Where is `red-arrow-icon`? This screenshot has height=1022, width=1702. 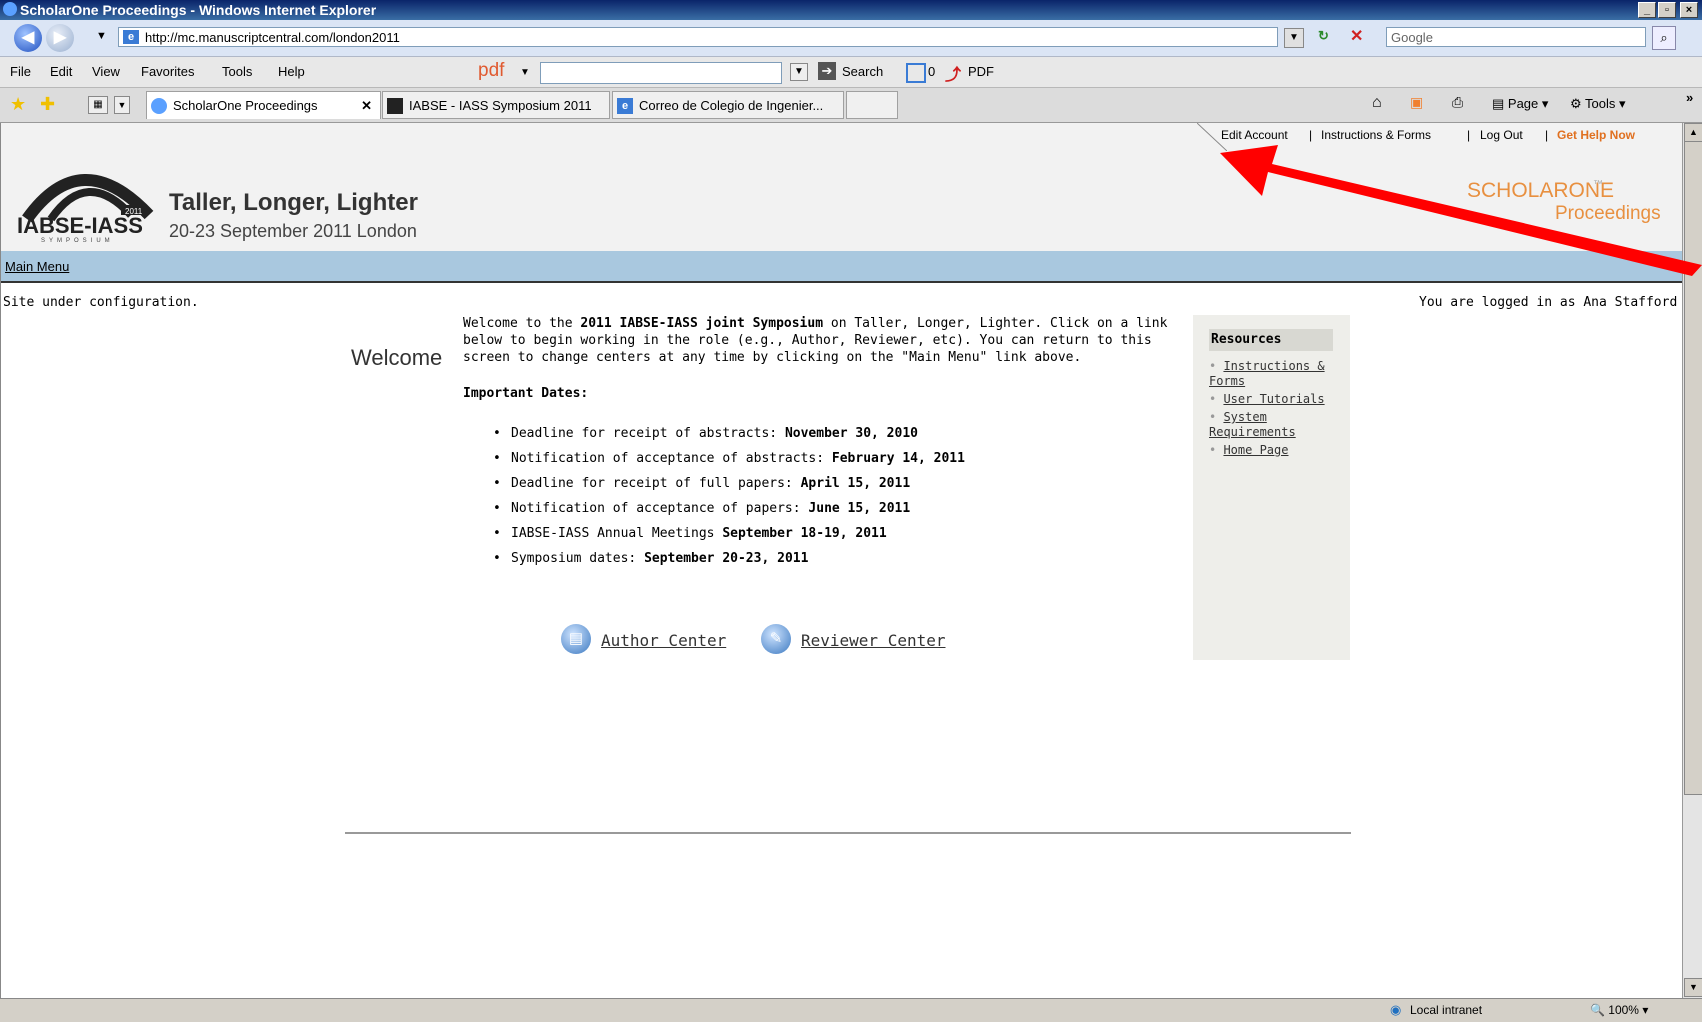
red-arrow-icon is located at coordinates (1461, 210).